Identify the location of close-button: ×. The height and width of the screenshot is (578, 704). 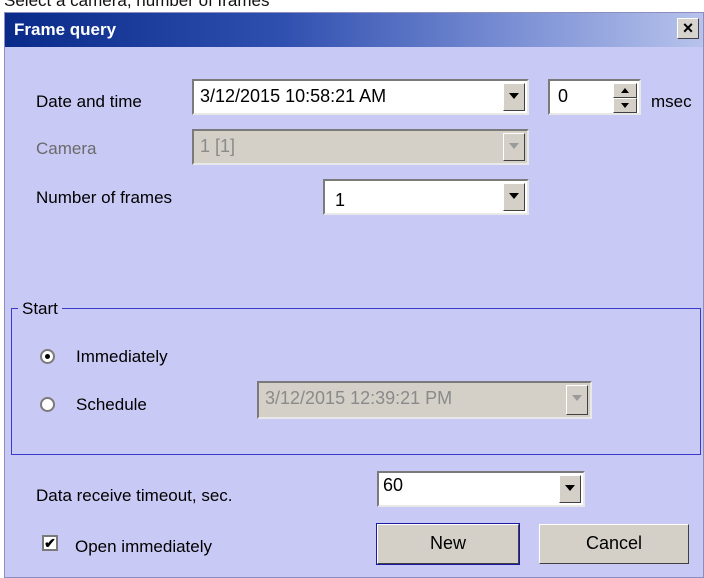
(688, 28).